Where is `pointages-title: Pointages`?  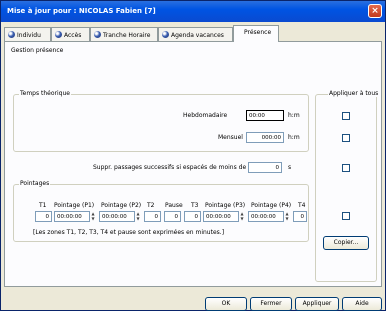 pointages-title: Pointages is located at coordinates (35, 183).